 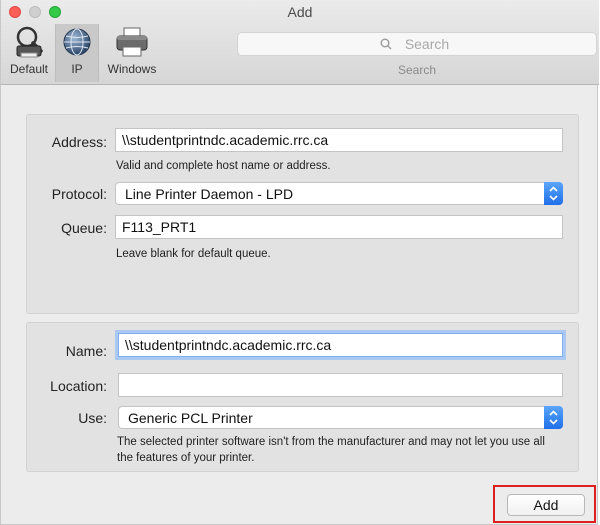 I want to click on toolbar-default-button: Default, so click(x=29, y=53).